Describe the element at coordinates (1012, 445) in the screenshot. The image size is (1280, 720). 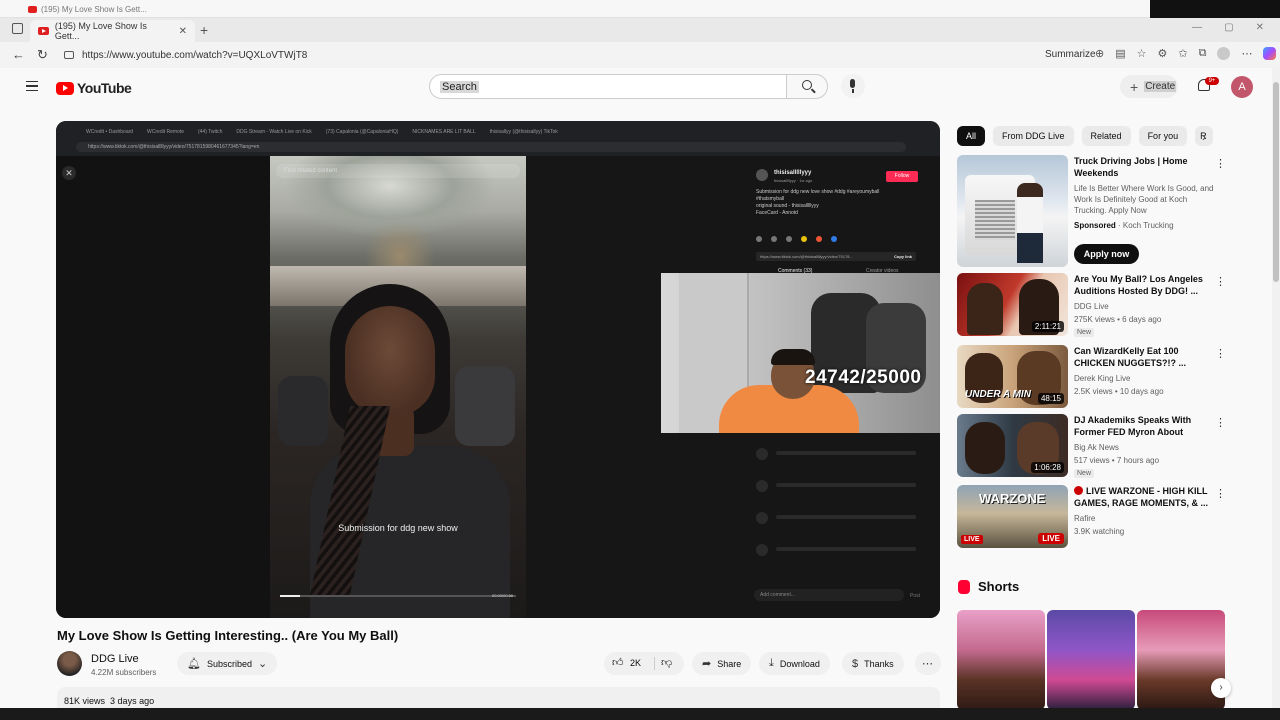
I see `video-thumbnail: 1:06:28` at that location.